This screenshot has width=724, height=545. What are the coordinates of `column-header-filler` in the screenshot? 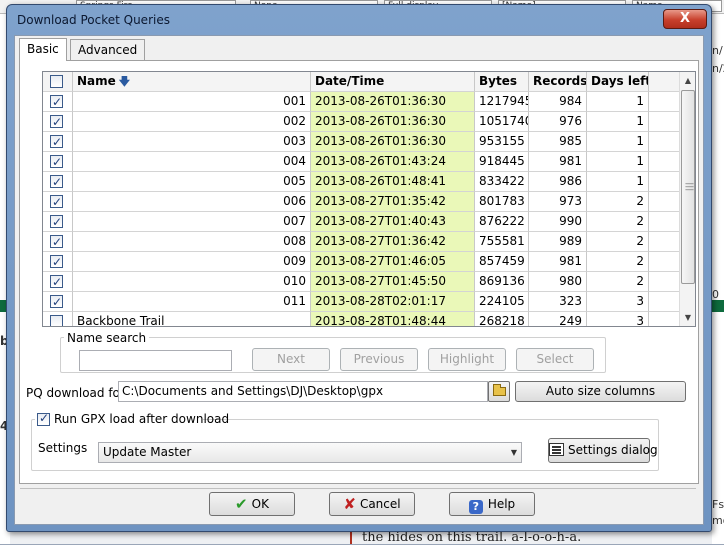 It's located at (664, 82).